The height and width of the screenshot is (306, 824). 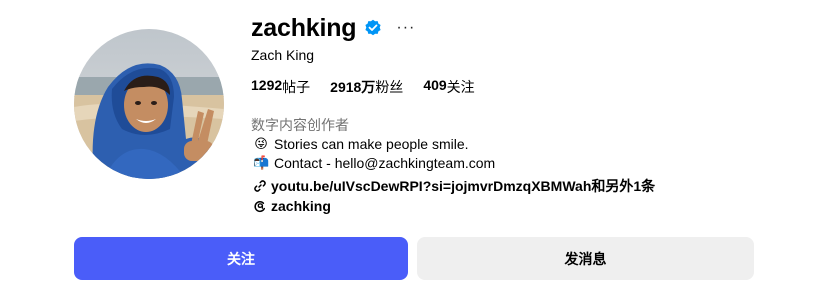 I want to click on verified-badge-icon, so click(x=373, y=28).